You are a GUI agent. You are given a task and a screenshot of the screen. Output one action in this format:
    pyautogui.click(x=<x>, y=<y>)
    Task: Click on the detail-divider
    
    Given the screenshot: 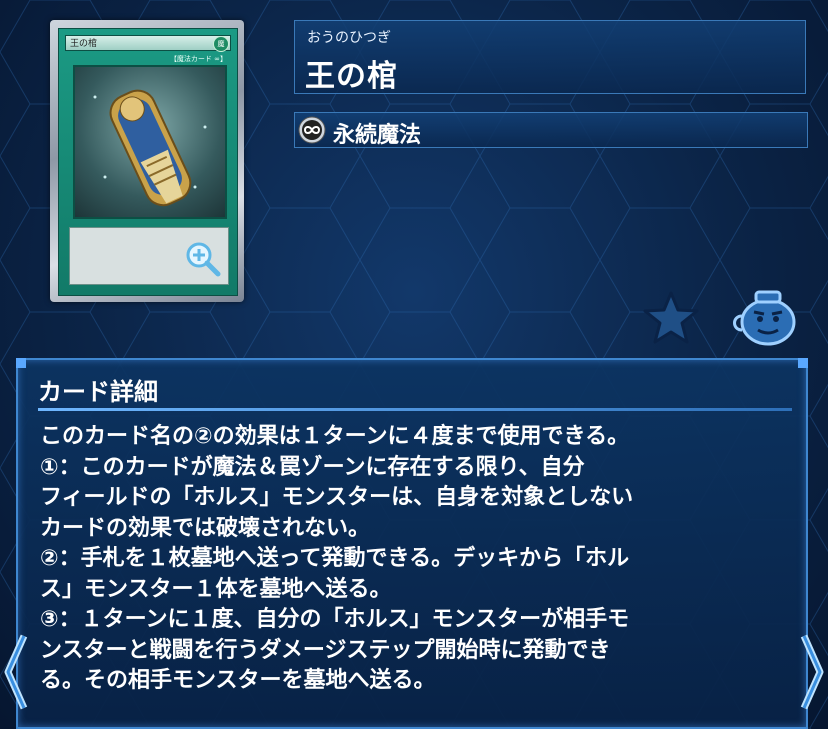 What is the action you would take?
    pyautogui.click(x=415, y=409)
    